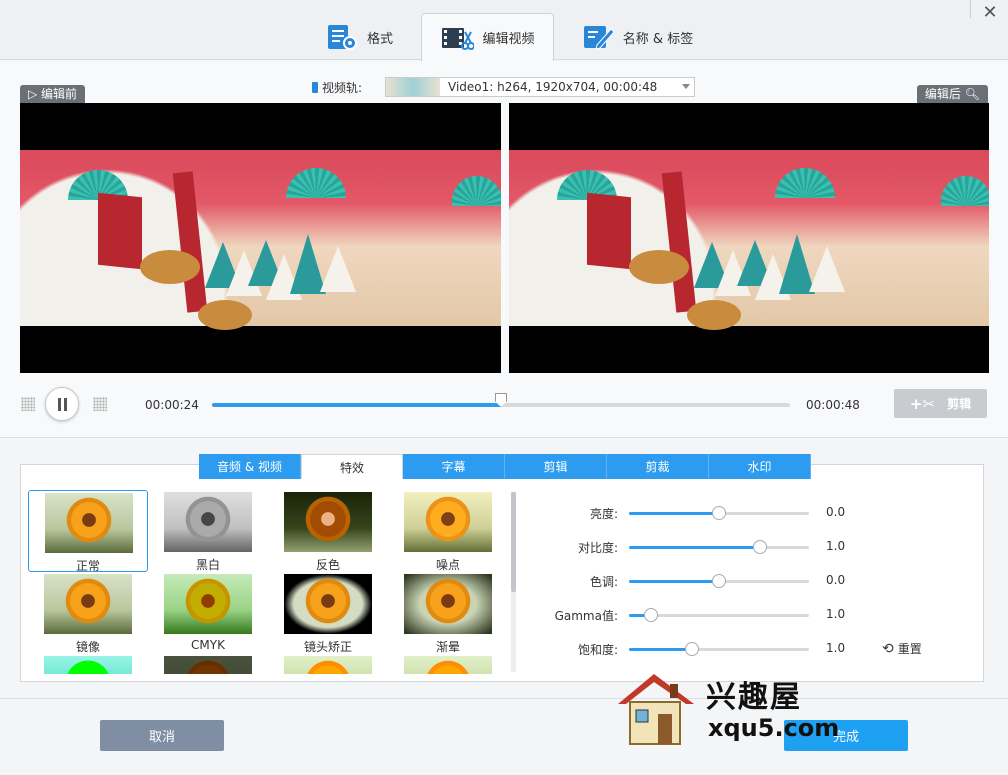 The image size is (1008, 775). I want to click on top-tab-bar: ✕ 格式 编辑视频 名称 & 标签, so click(504, 30).